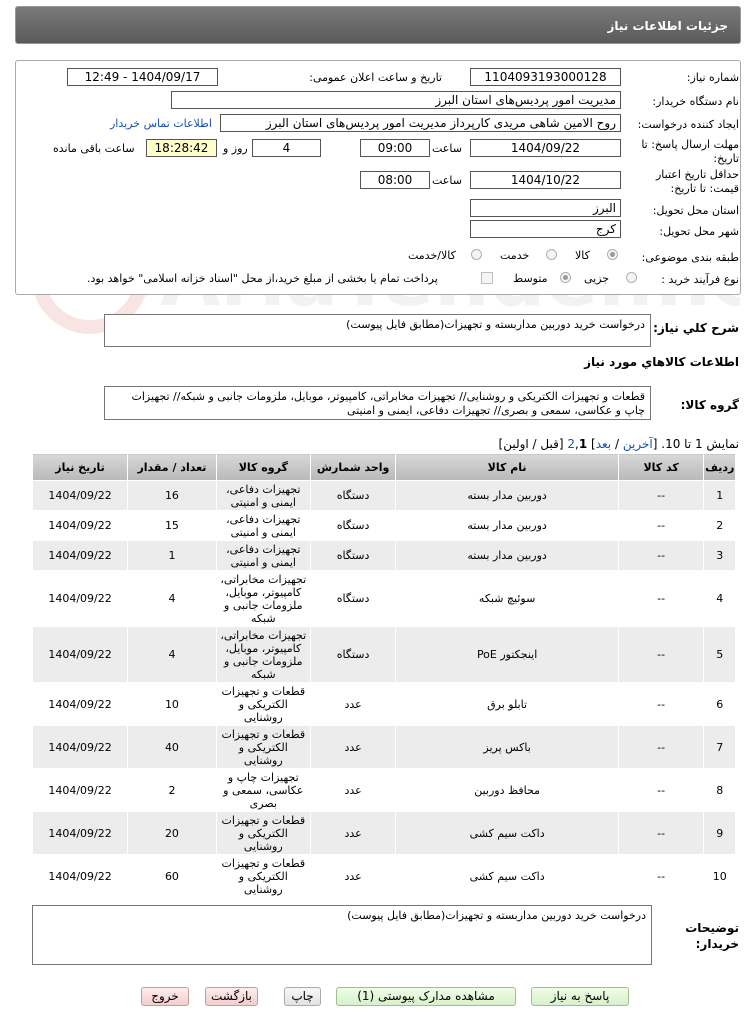 This screenshot has width=755, height=1023. I want to click on cell-quantity: 10, so click(172, 704).